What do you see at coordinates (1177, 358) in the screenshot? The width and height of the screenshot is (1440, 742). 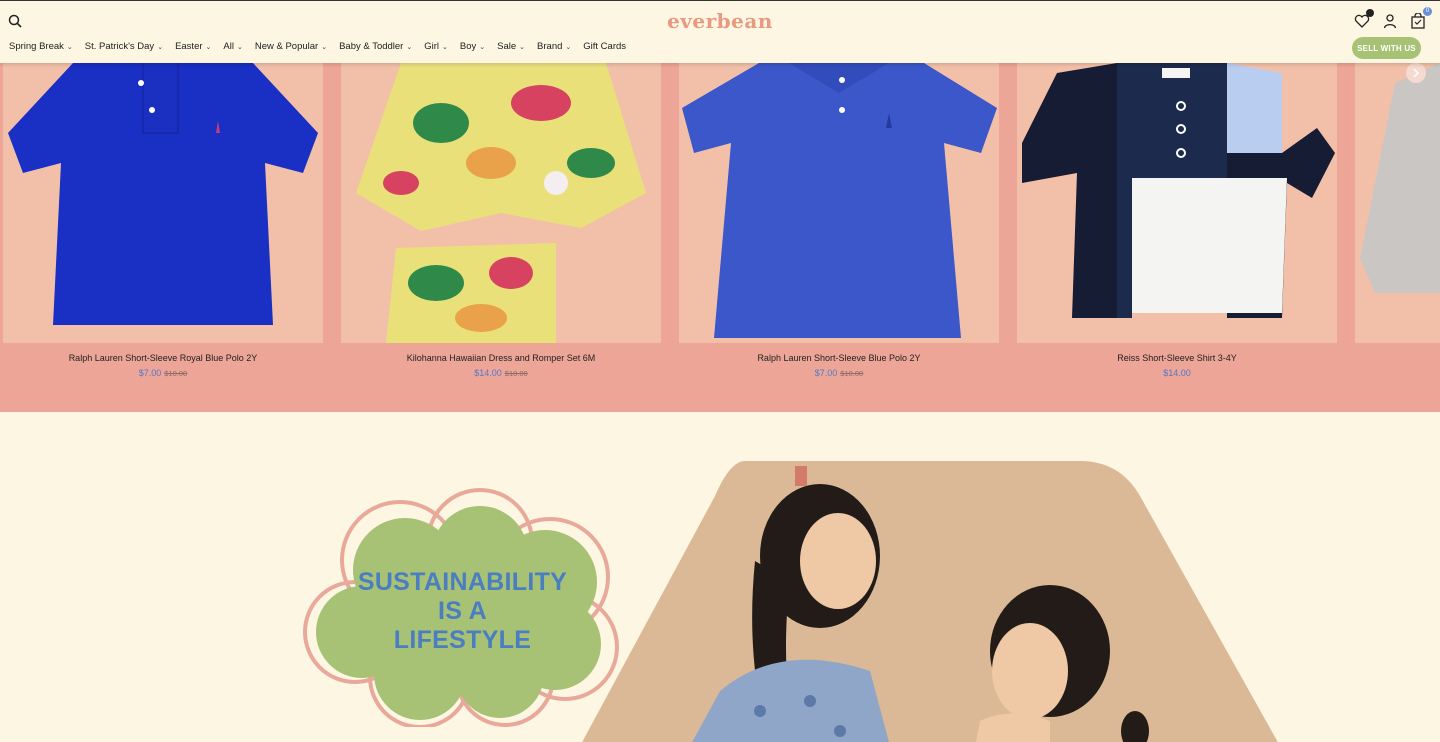 I see `product-title: Reiss Short-Sleeve Shirt 3-4Y` at bounding box center [1177, 358].